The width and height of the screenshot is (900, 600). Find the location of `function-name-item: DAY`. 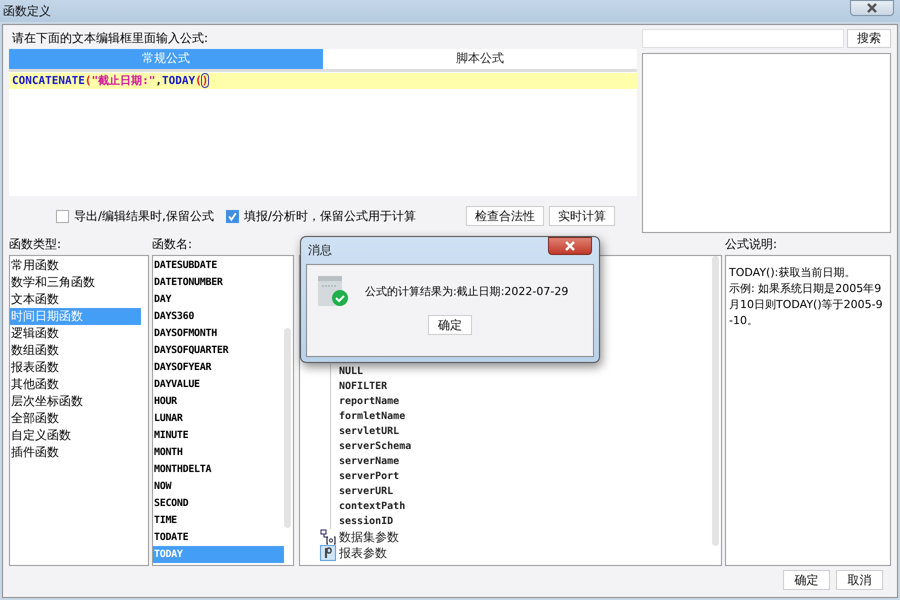

function-name-item: DAY is located at coordinates (218, 299).